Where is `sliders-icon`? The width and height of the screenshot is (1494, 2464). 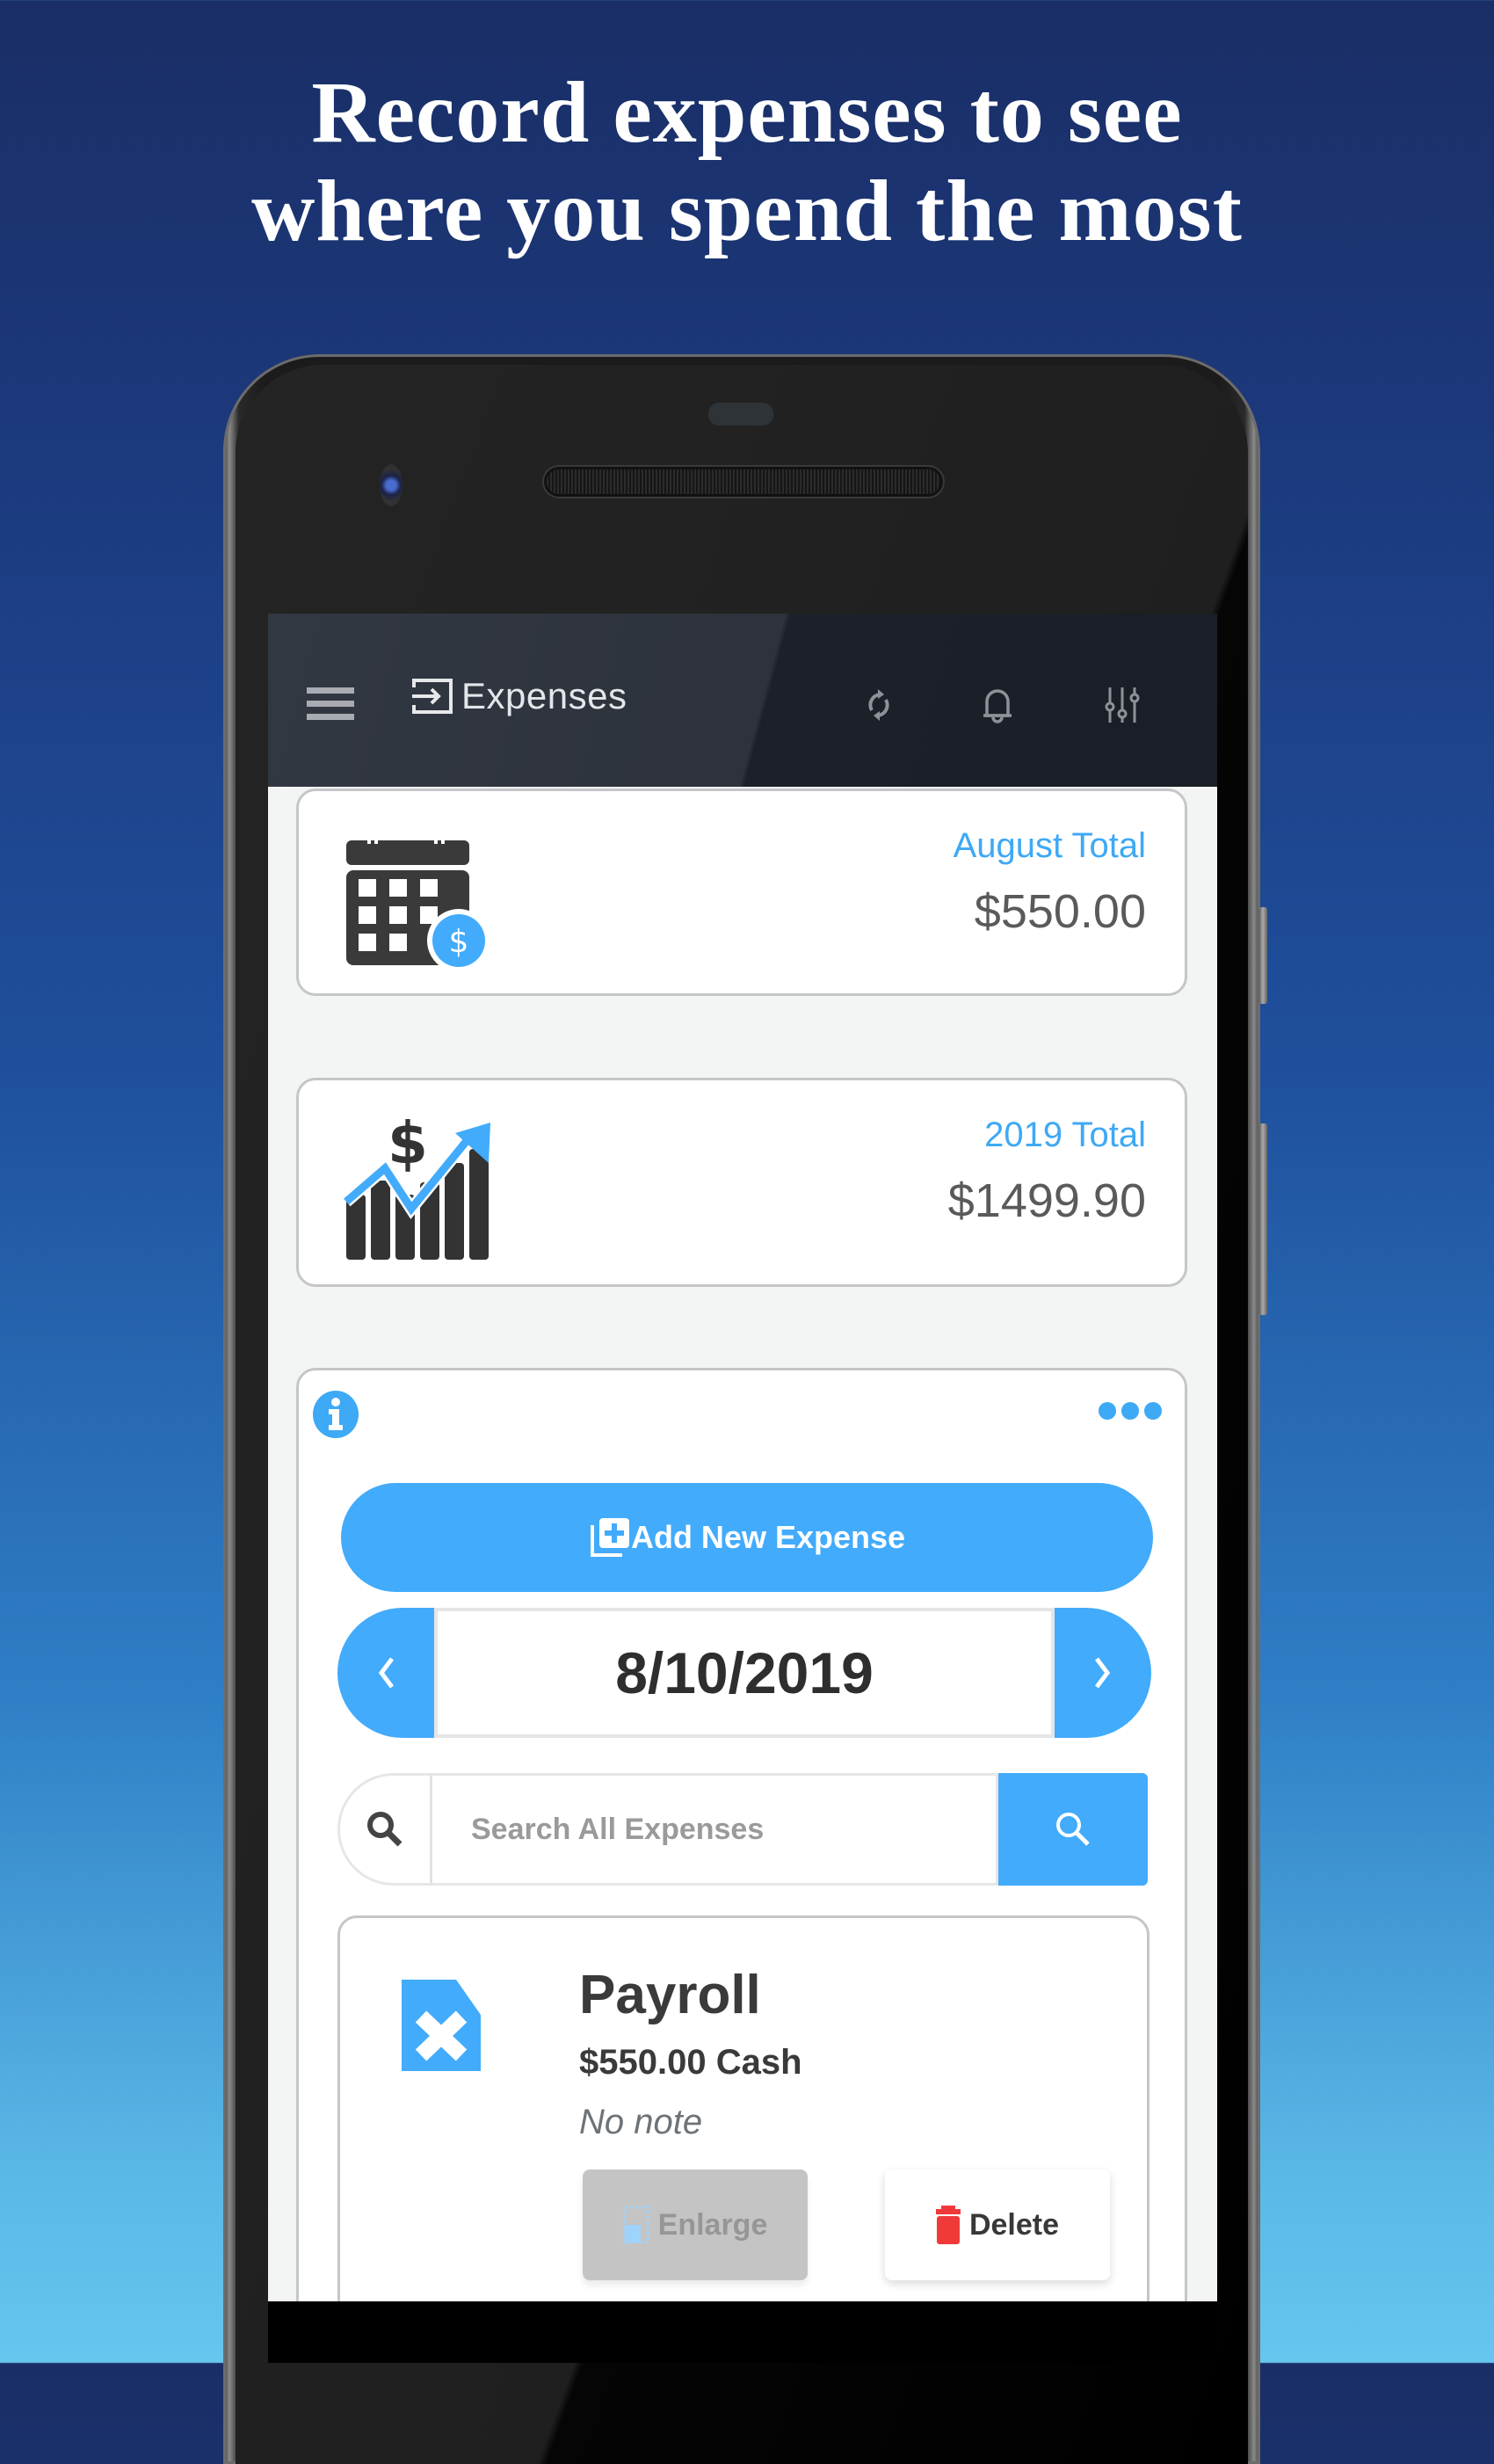 sliders-icon is located at coordinates (1122, 705).